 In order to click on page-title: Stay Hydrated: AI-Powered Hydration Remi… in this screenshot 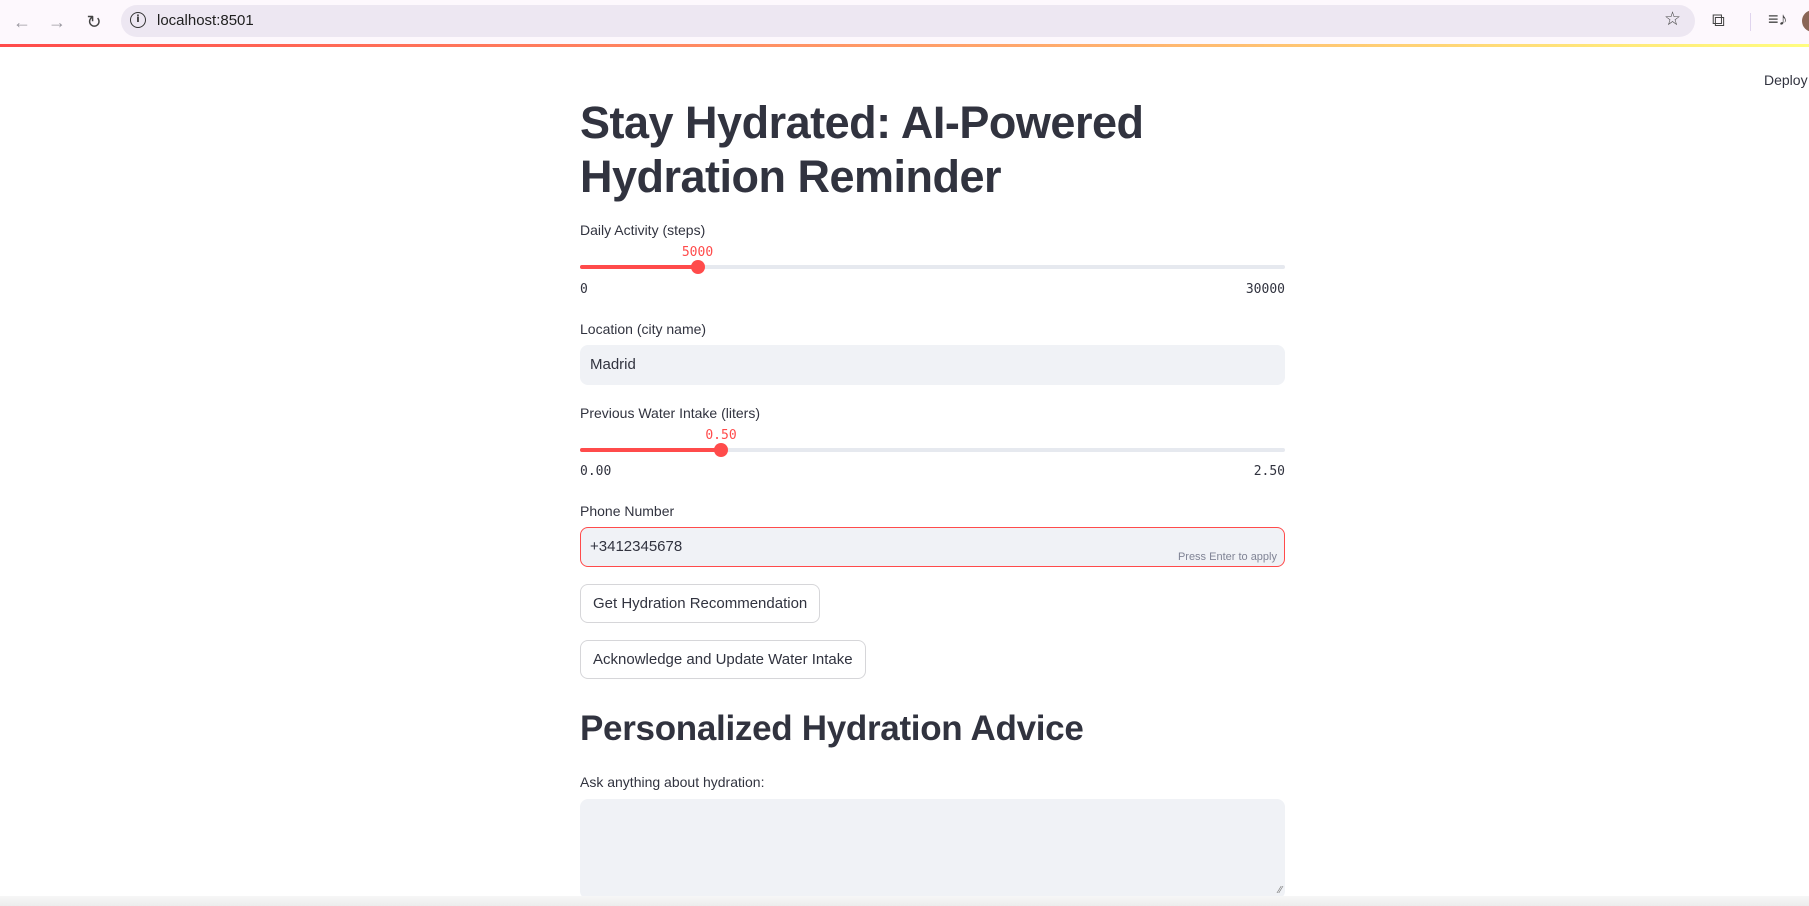, I will do `click(862, 149)`.